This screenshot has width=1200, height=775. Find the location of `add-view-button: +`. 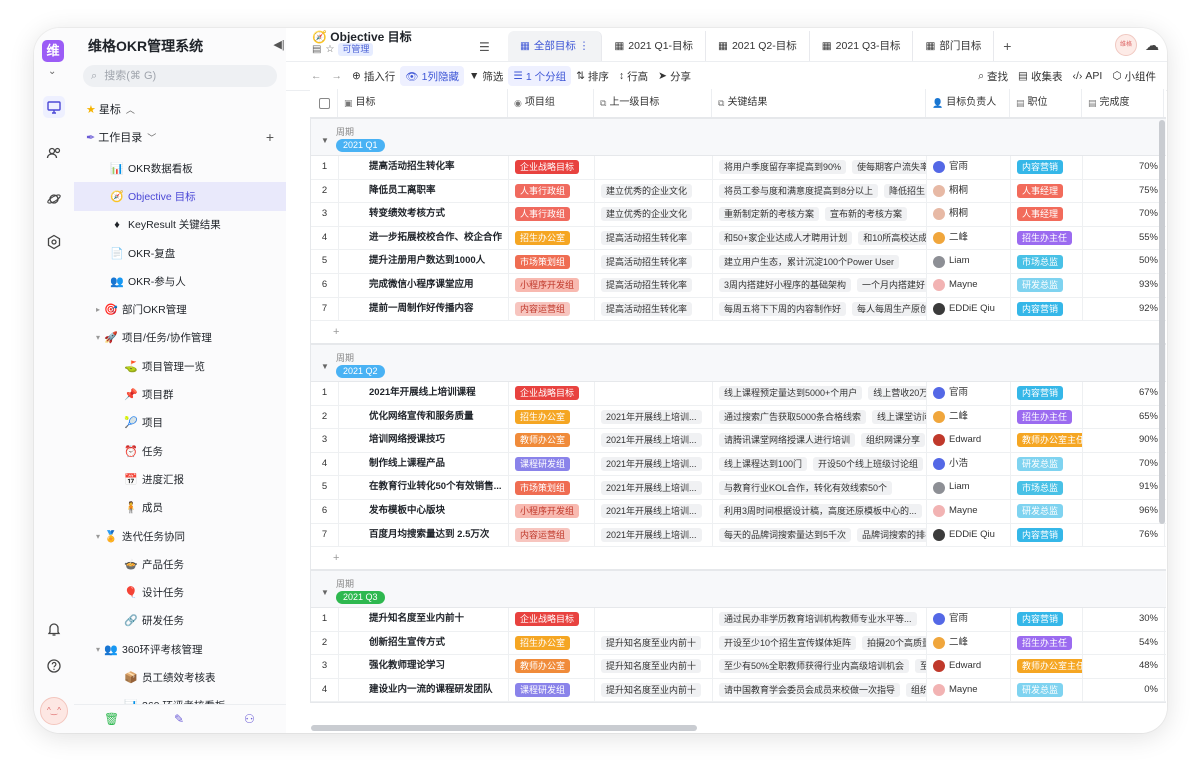

add-view-button: + is located at coordinates (1007, 46).